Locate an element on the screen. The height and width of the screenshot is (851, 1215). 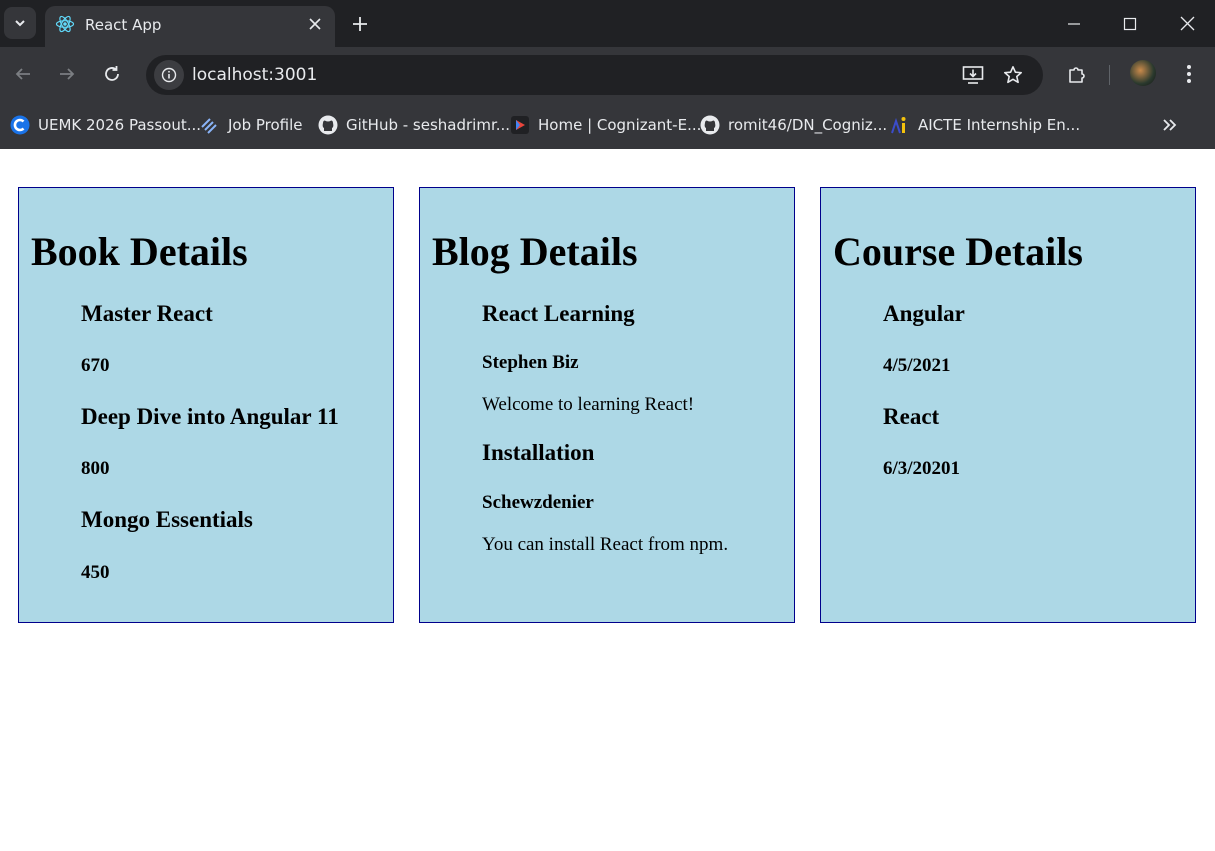
blog-details-heading: Blog Details is located at coordinates (535, 251).